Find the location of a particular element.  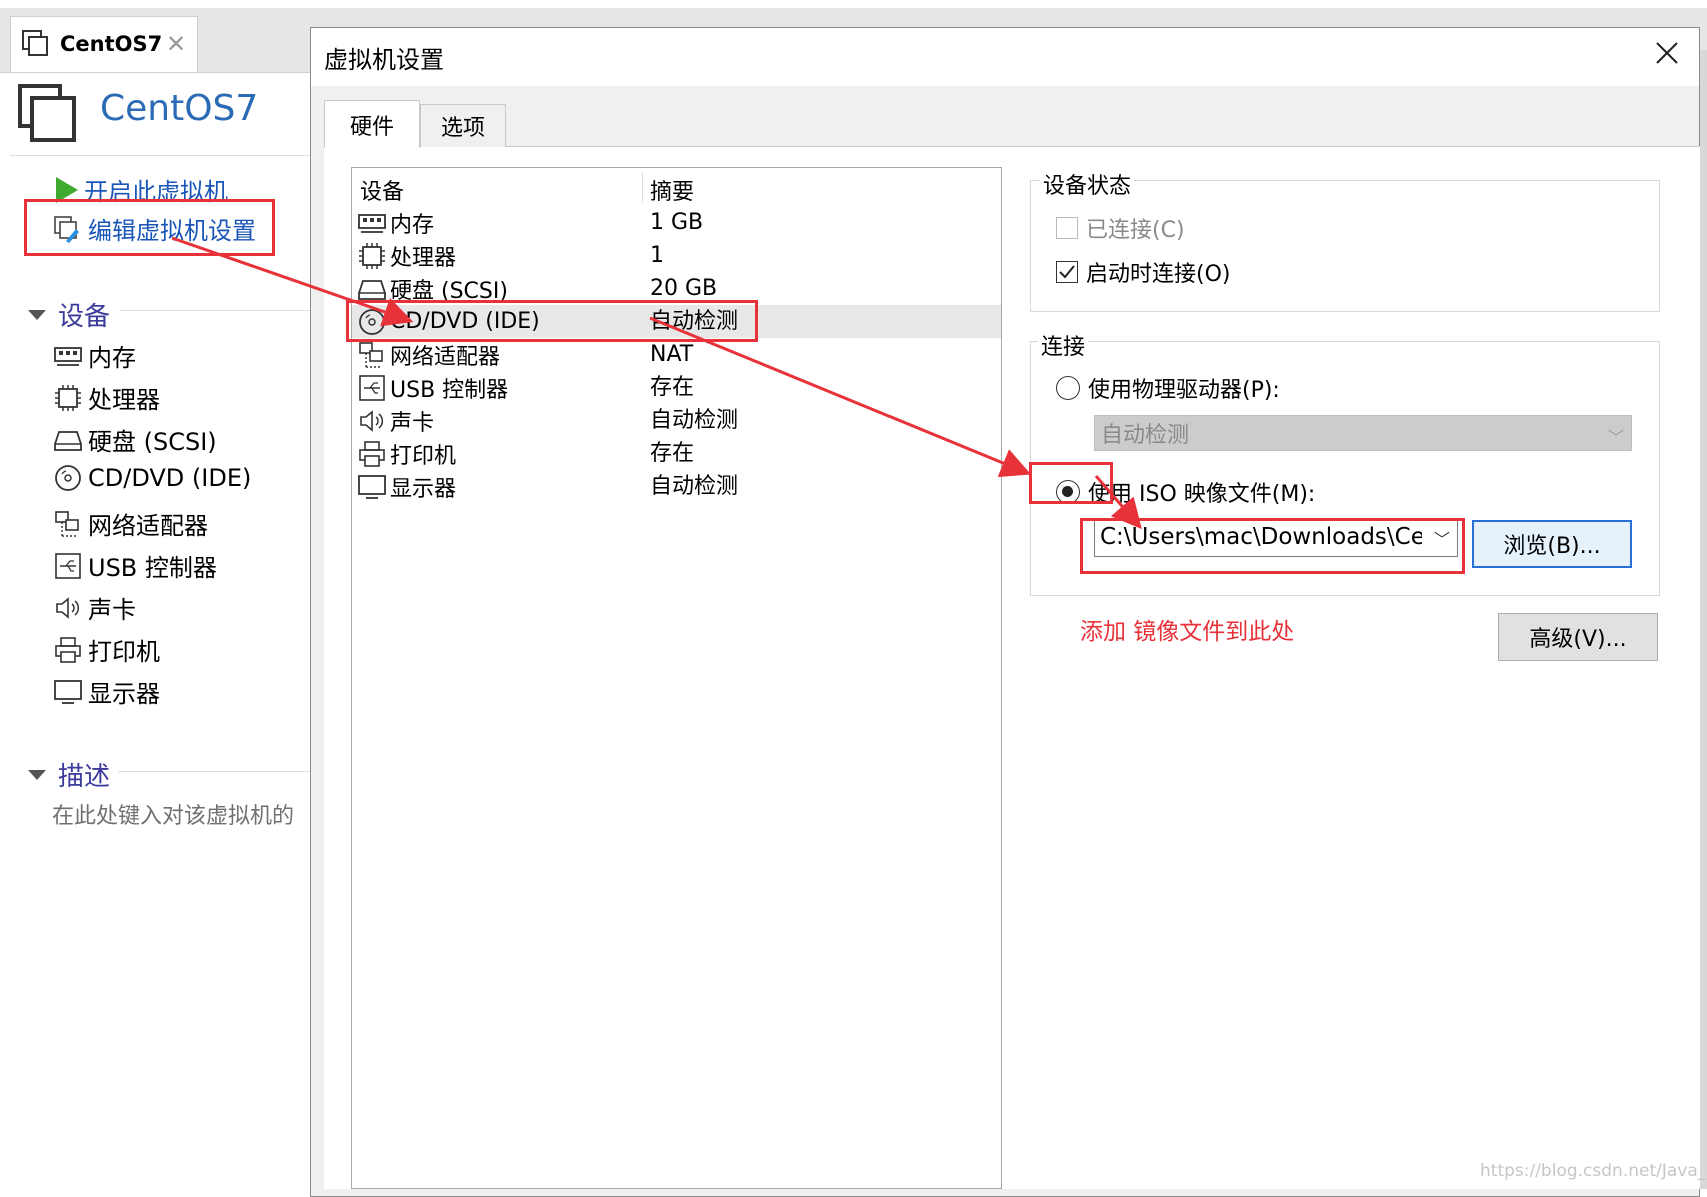

device-row-processor: 处理器 1 is located at coordinates (676, 255).